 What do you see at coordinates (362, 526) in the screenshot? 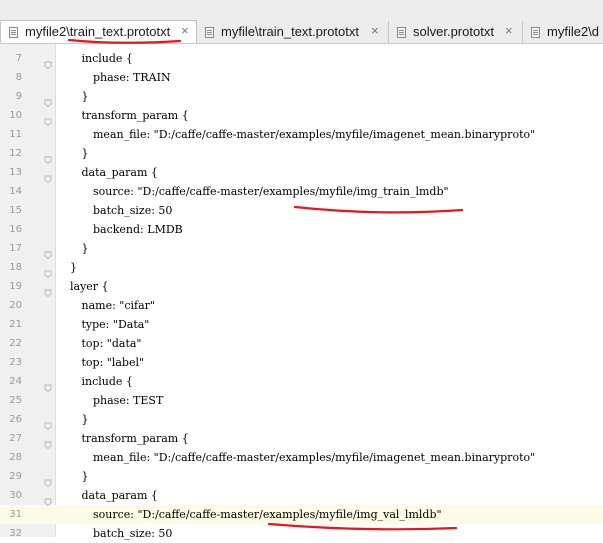
I see `underline-val-lmldb` at bounding box center [362, 526].